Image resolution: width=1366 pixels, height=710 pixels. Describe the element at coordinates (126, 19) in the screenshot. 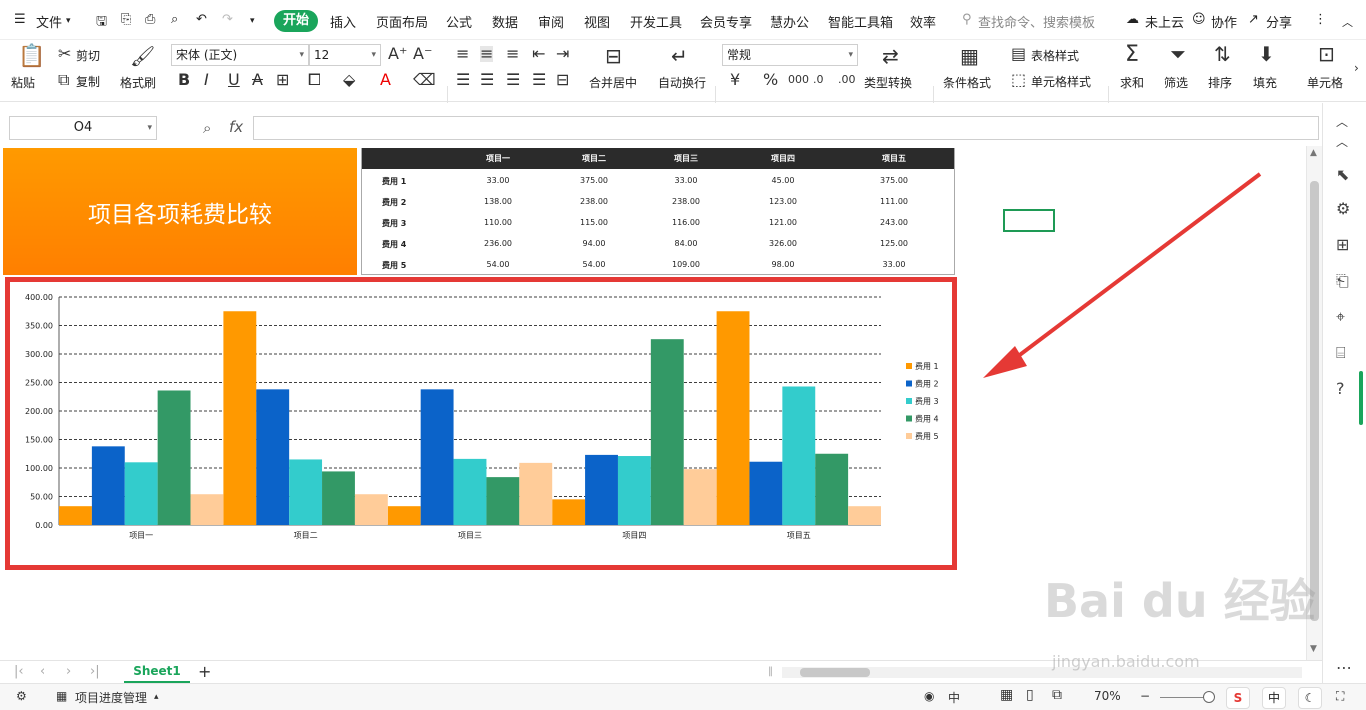

I see `export-icon: ⎘` at that location.